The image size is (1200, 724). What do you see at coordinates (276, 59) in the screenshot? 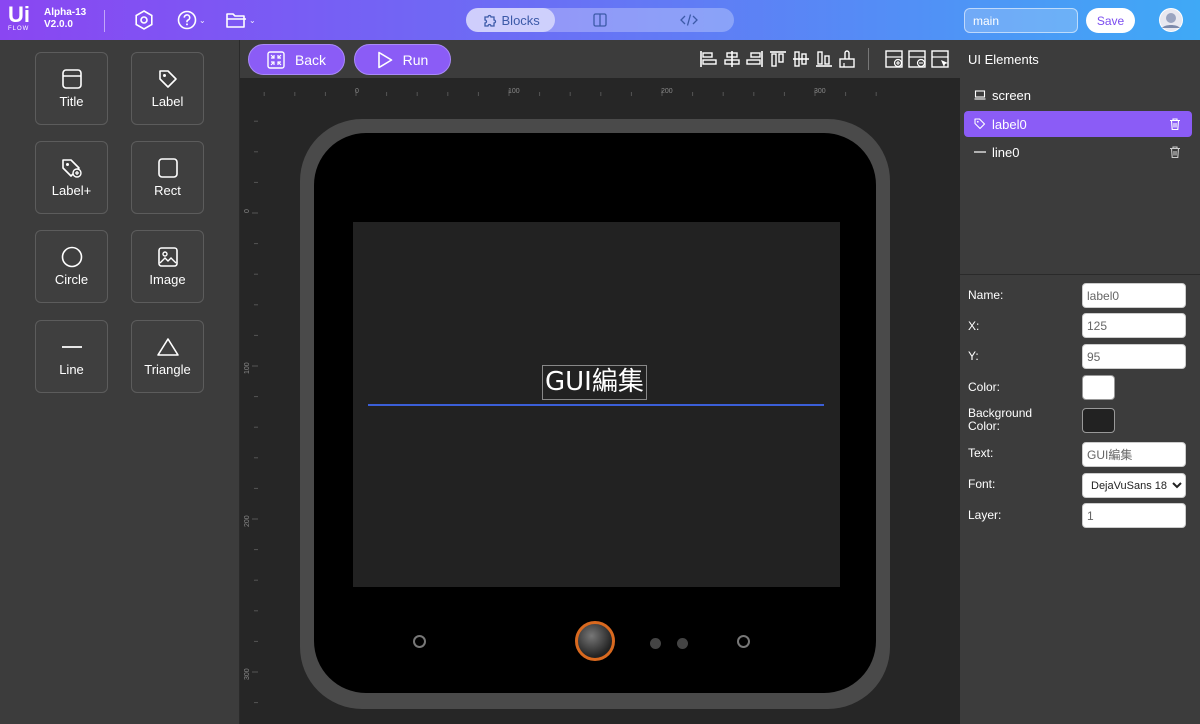
I see `shrink-icon` at bounding box center [276, 59].